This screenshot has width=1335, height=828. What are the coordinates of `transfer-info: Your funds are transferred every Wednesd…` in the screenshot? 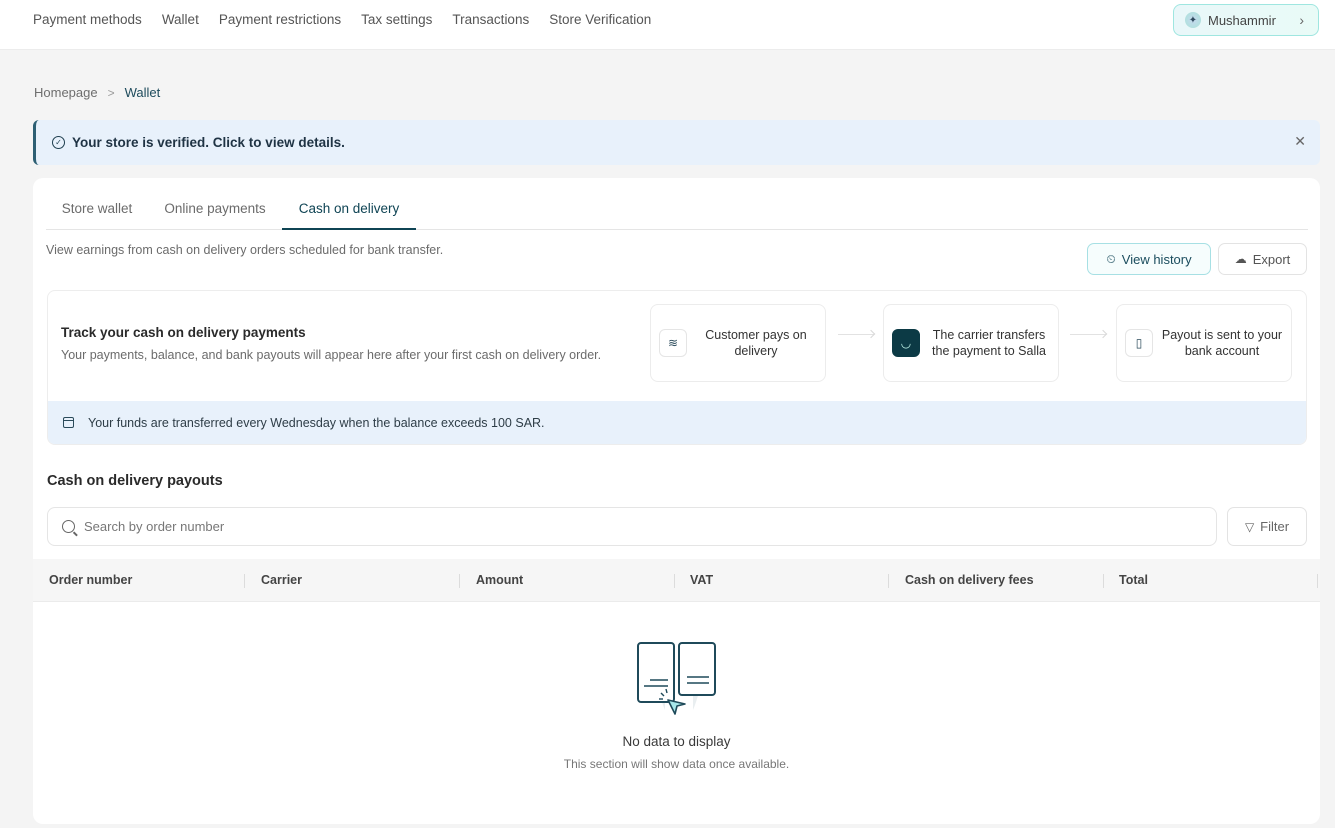 It's located at (677, 422).